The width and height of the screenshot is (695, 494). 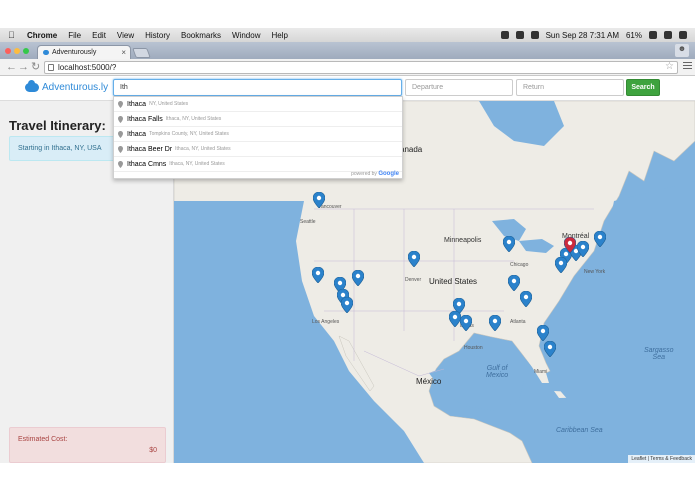 What do you see at coordinates (429, 381) in the screenshot?
I see `map-label-mexico: México` at bounding box center [429, 381].